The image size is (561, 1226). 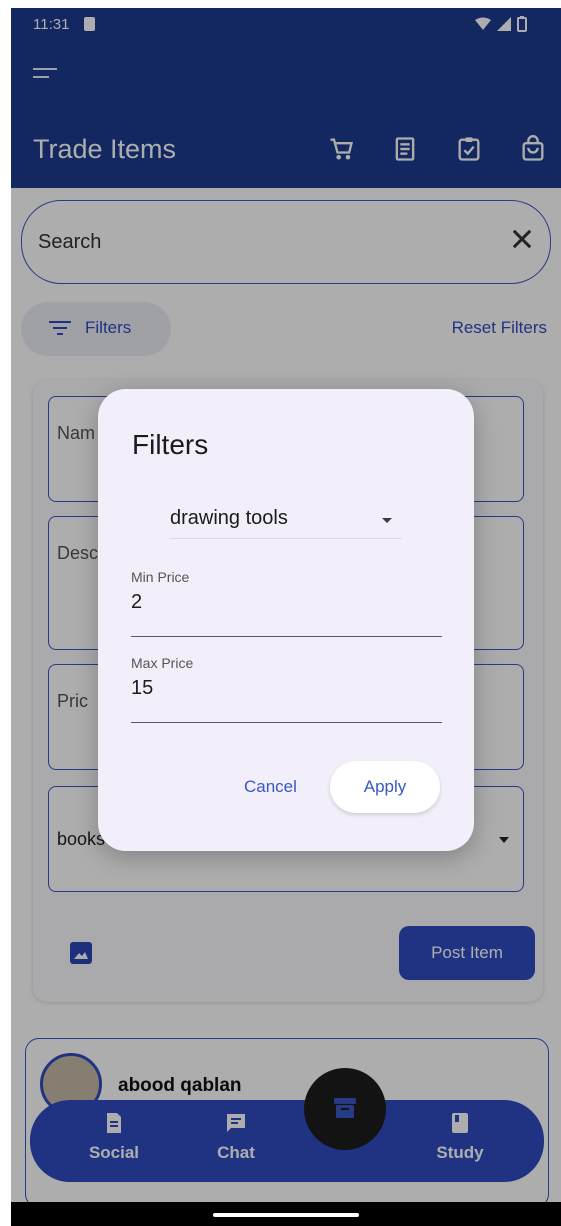 I want to click on cancel-button: Cancel, so click(x=270, y=787).